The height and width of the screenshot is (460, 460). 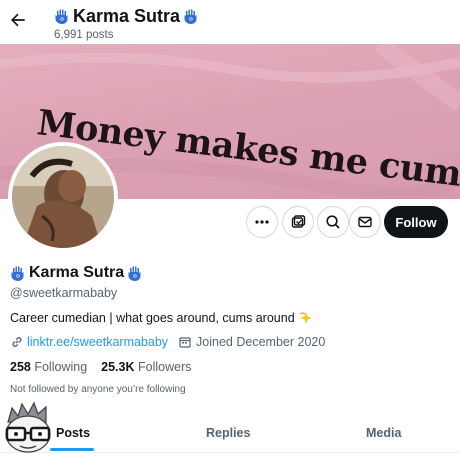 I want to click on grok-icon, so click(x=298, y=221).